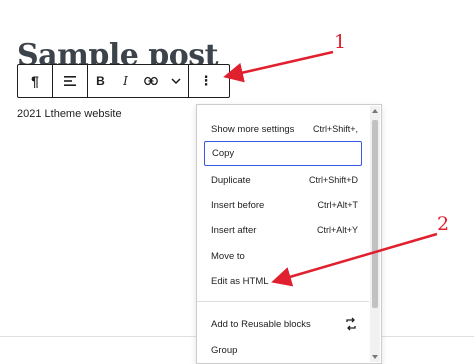 This screenshot has width=474, height=364. I want to click on italic-button: I, so click(125, 81).